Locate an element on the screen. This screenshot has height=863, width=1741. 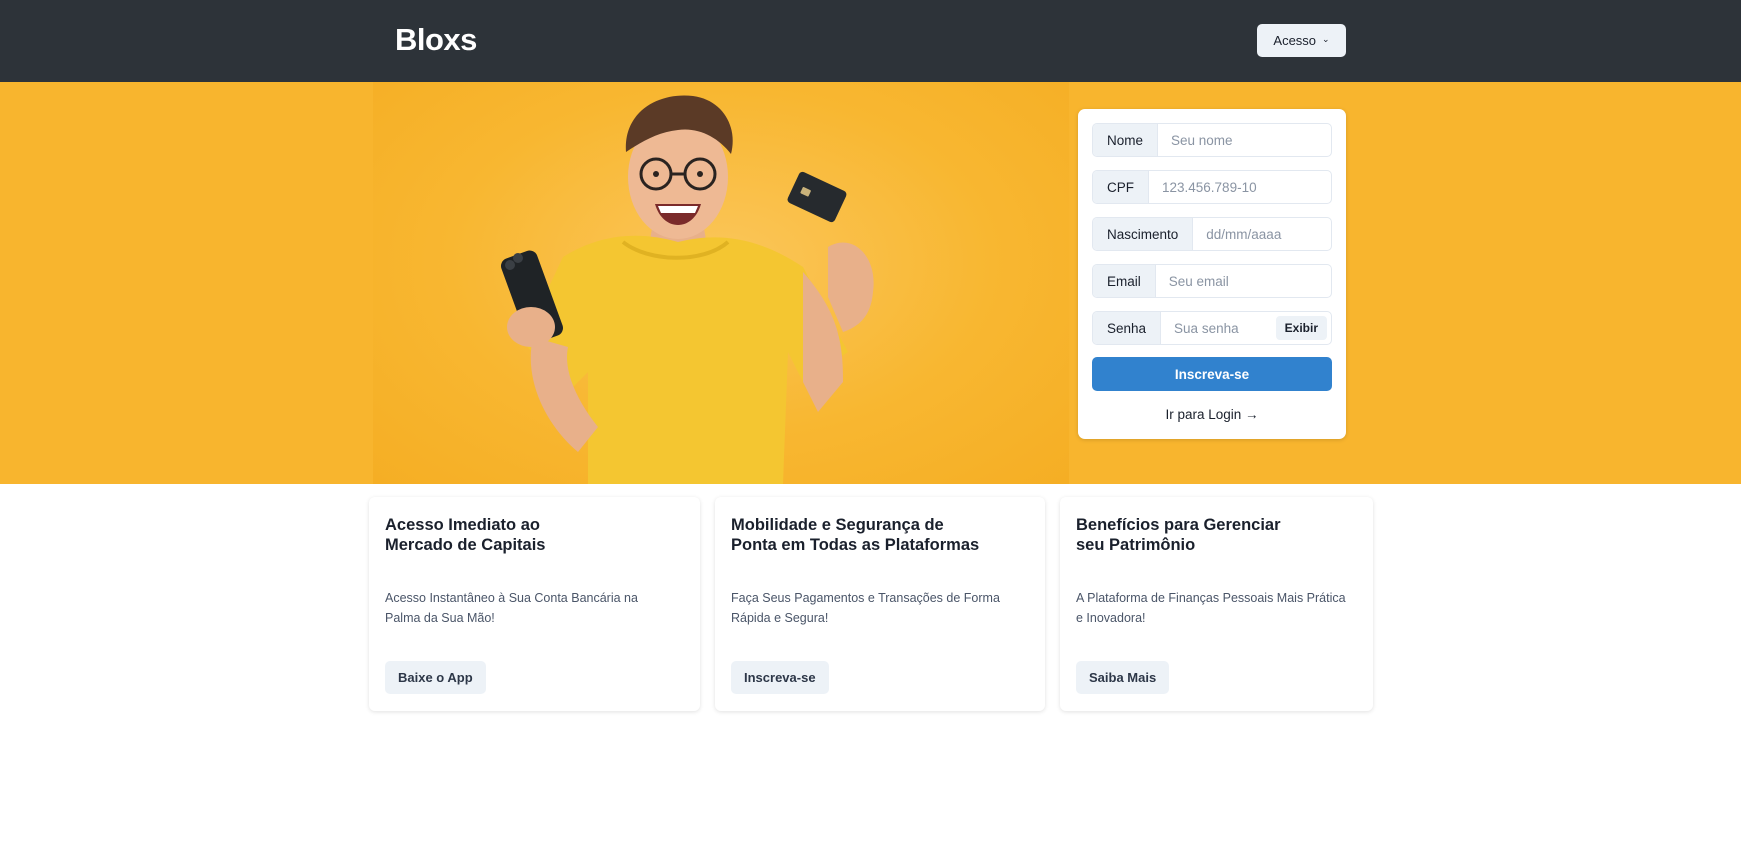
download-app-button: Baixe o App is located at coordinates (435, 677).